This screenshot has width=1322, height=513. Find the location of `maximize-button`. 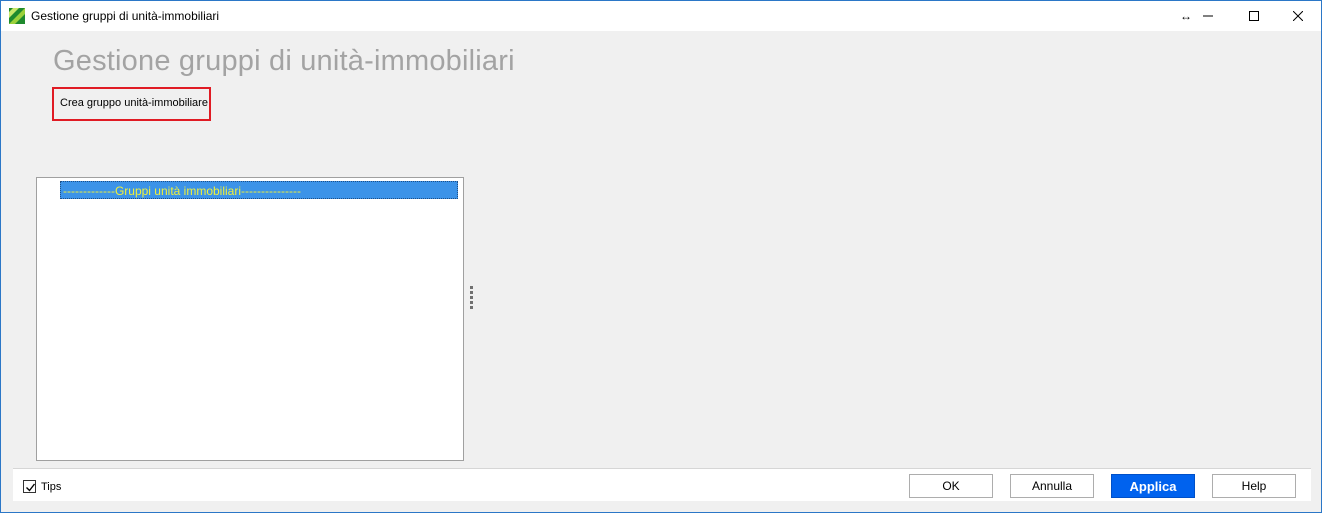

maximize-button is located at coordinates (1254, 16).